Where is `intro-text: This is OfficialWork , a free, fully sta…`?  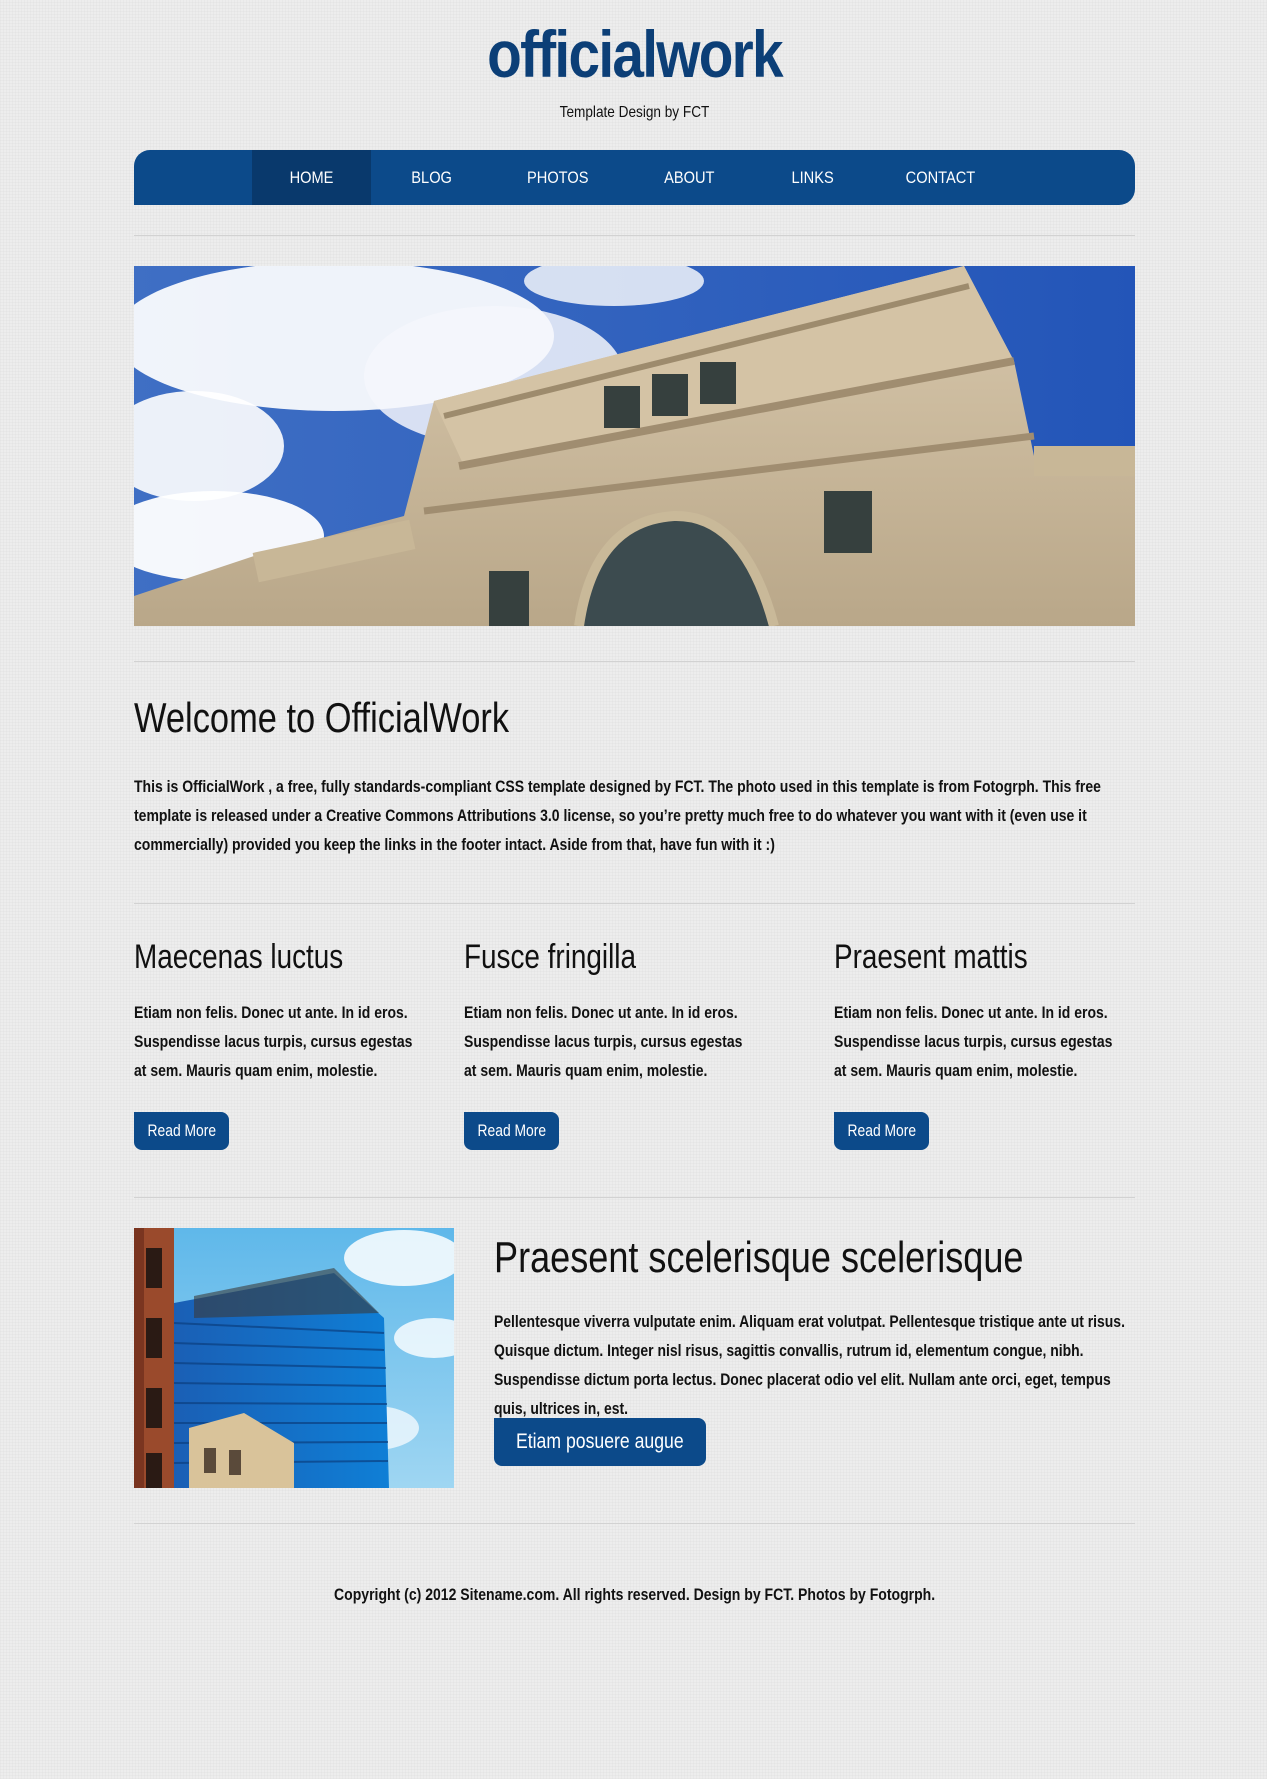
intro-text: This is OfficialWork , a free, fully sta… is located at coordinates (617, 816).